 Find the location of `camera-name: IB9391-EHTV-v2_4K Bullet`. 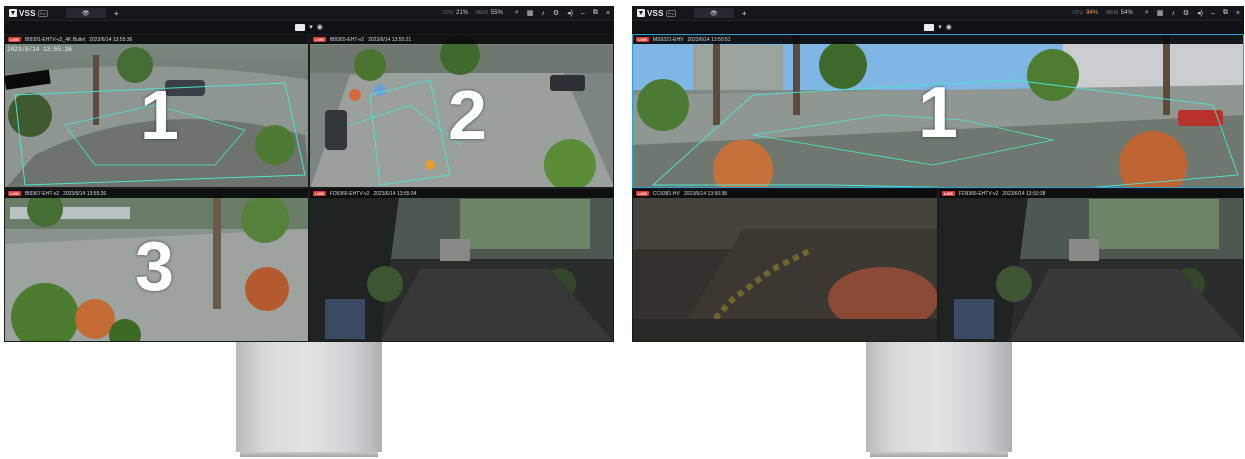

camera-name: IB9391-EHTV-v2_4K Bullet is located at coordinates (55, 39).